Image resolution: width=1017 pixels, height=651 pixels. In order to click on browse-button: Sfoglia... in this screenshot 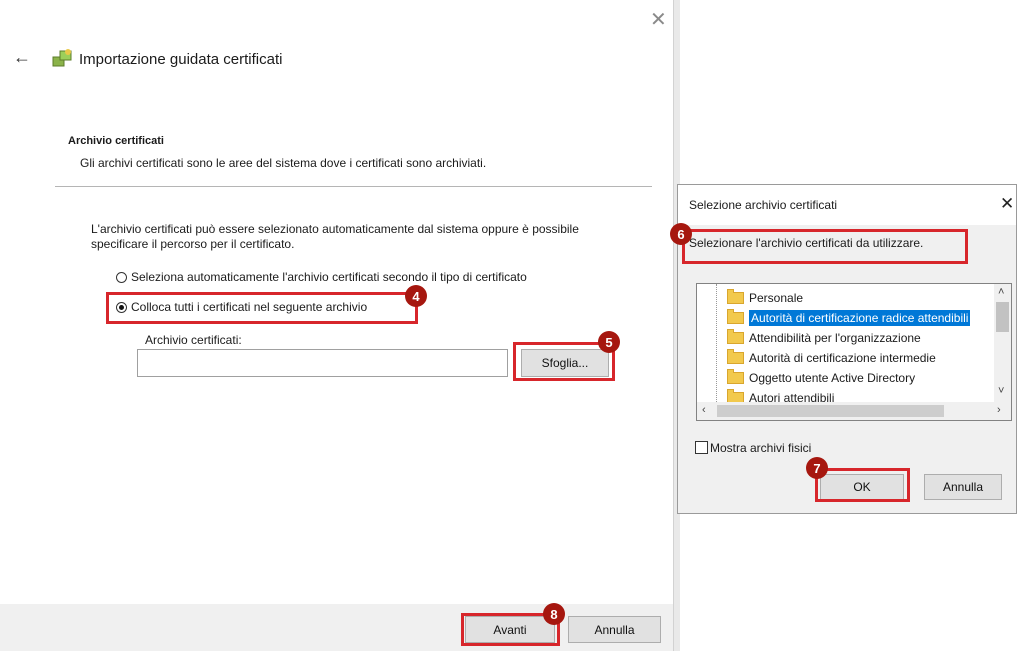, I will do `click(565, 363)`.